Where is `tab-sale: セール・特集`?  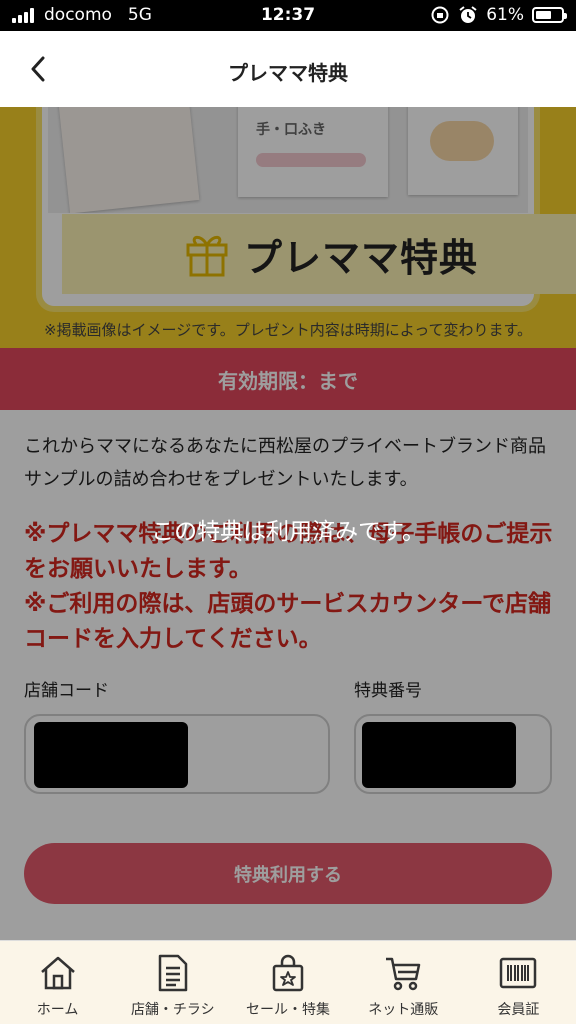 tab-sale: セール・特集 is located at coordinates (287, 982).